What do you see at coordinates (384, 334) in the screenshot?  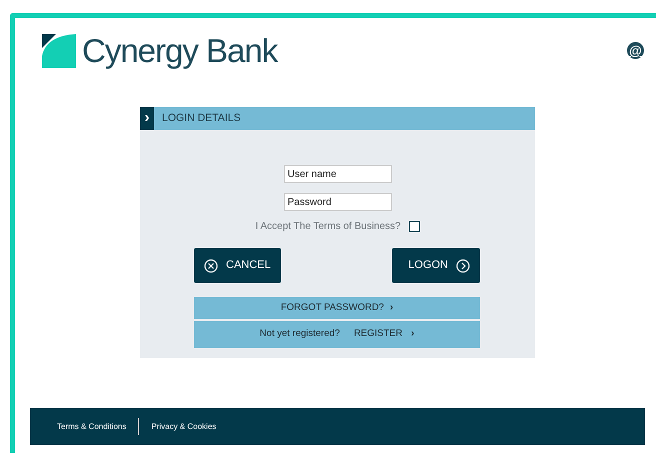 I see `register-link: REGISTER ›` at bounding box center [384, 334].